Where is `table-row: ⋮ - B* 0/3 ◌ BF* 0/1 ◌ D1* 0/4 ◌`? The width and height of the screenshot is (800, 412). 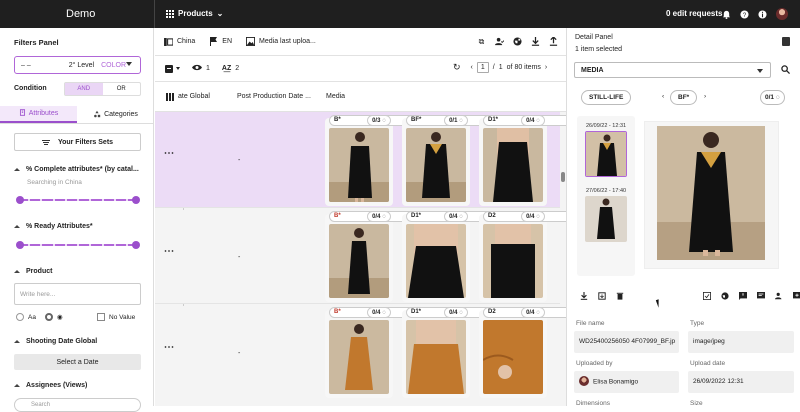 table-row: ⋮ - B* 0/3 ◌ BF* 0/1 ◌ D1* 0/4 ◌ is located at coordinates (396, 160).